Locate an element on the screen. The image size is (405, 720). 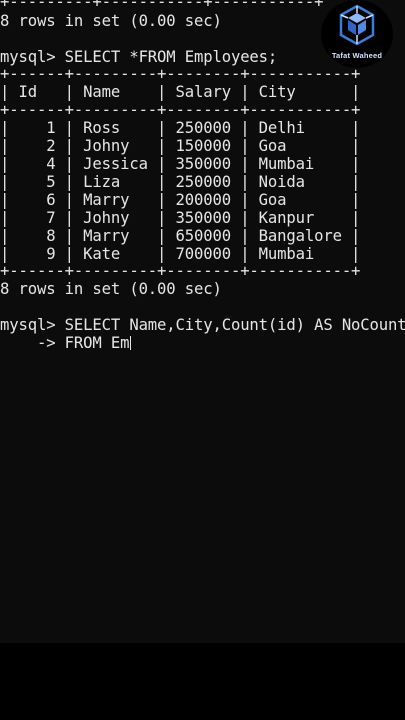
bottom-black-band is located at coordinates (202, 681).